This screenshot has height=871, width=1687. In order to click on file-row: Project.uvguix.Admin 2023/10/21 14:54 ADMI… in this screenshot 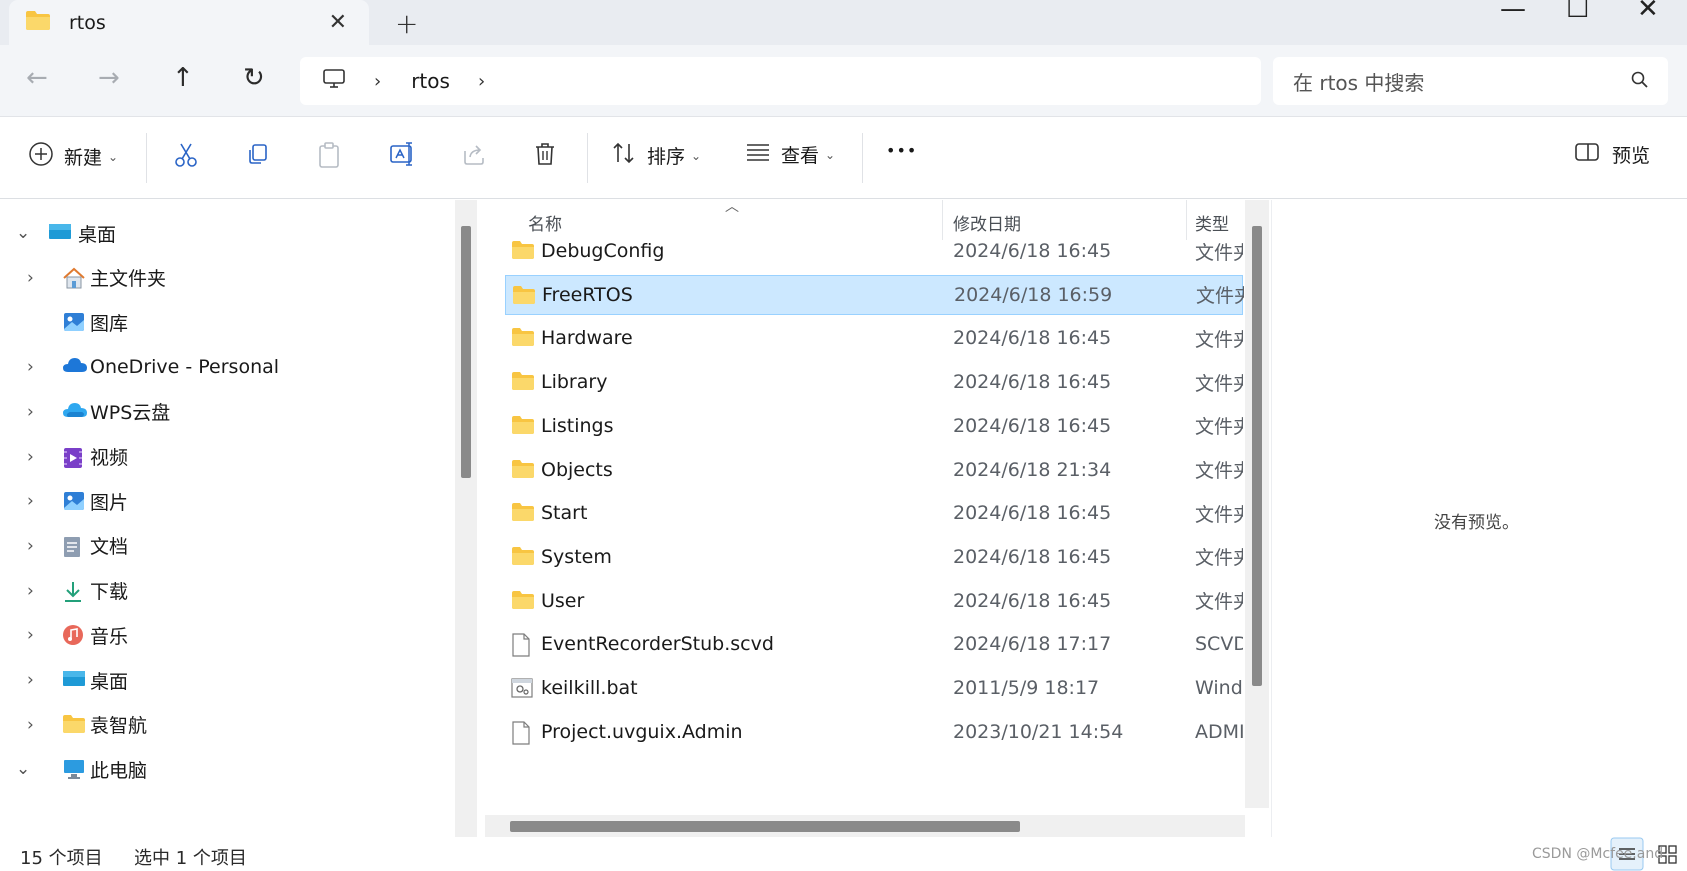, I will do `click(874, 732)`.